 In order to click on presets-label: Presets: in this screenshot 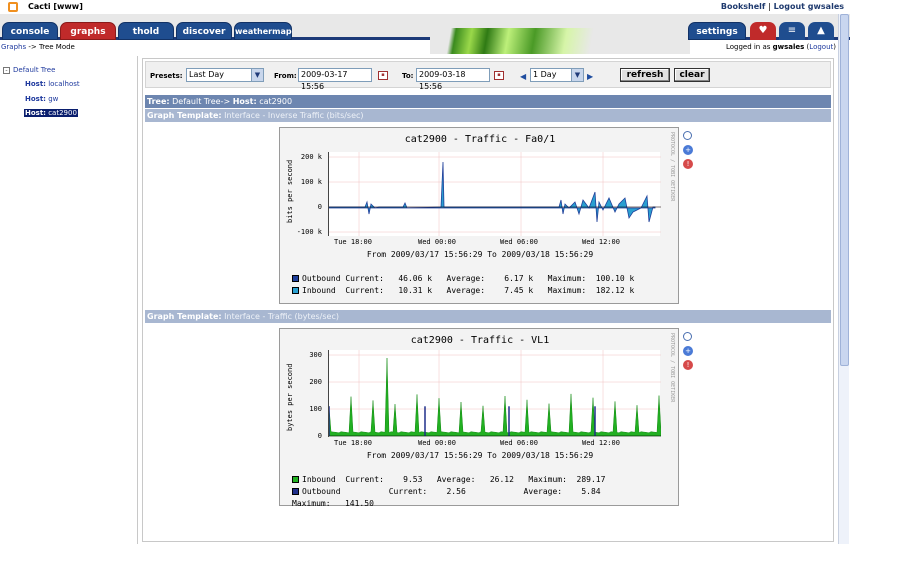, I will do `click(166, 76)`.